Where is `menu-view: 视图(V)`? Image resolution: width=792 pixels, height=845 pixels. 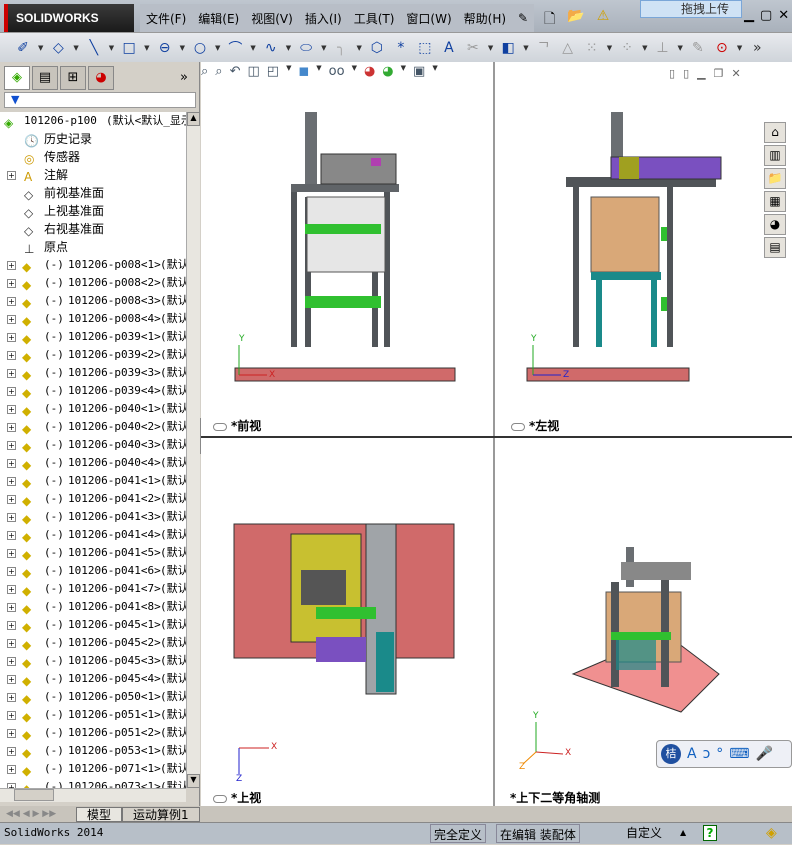 menu-view: 视图(V) is located at coordinates (272, 18).